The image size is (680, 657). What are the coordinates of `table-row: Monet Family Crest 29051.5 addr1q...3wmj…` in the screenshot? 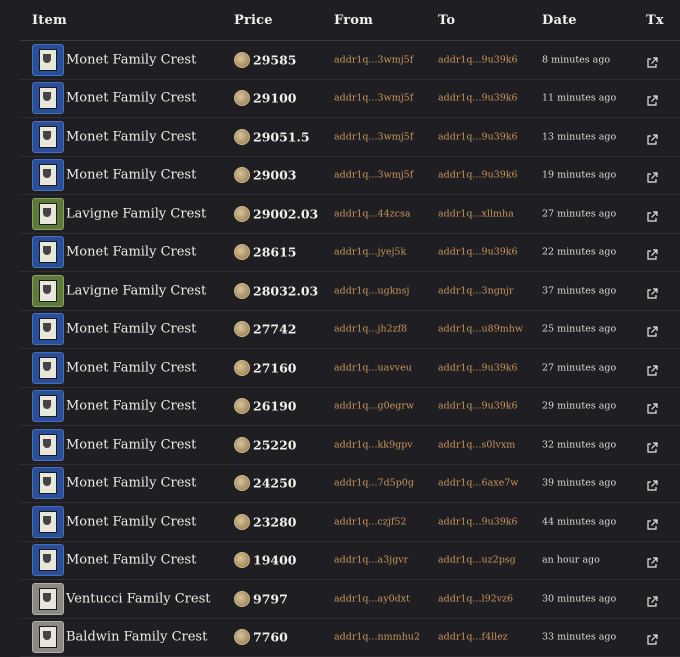 It's located at (350, 137).